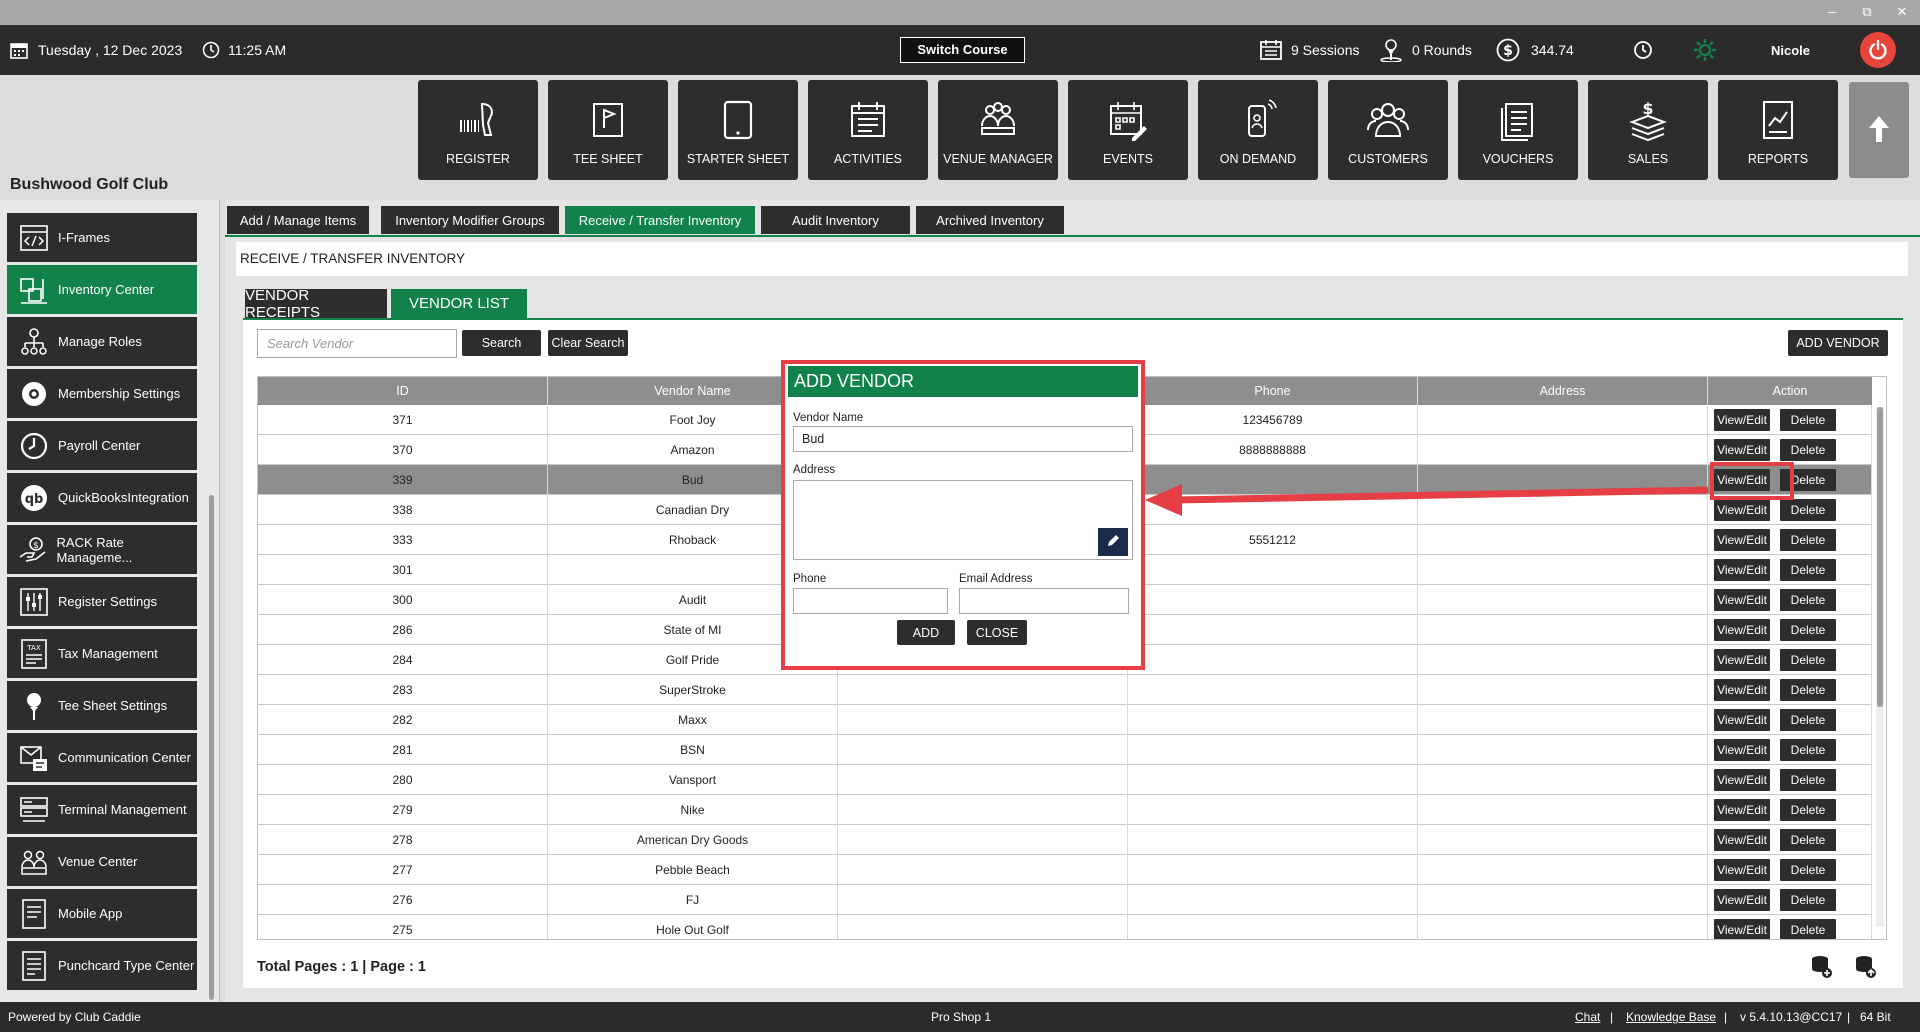  What do you see at coordinates (608, 130) in the screenshot?
I see `nav-tee-sheet: TEE SHEET` at bounding box center [608, 130].